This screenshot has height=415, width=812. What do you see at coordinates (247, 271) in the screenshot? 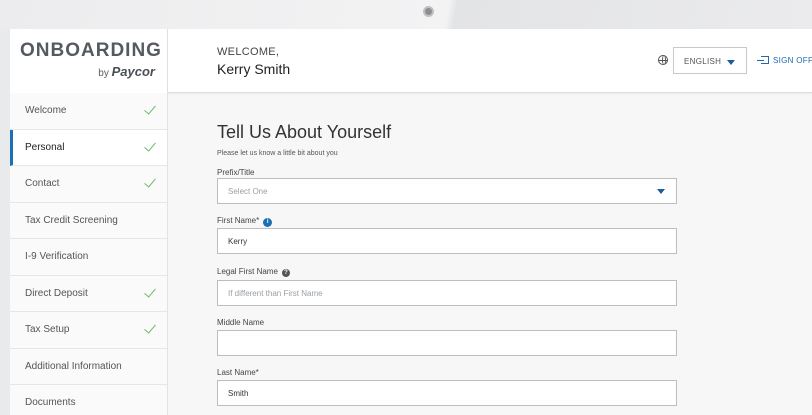
I see `legal-first-name-label-text: Legal First Name` at bounding box center [247, 271].